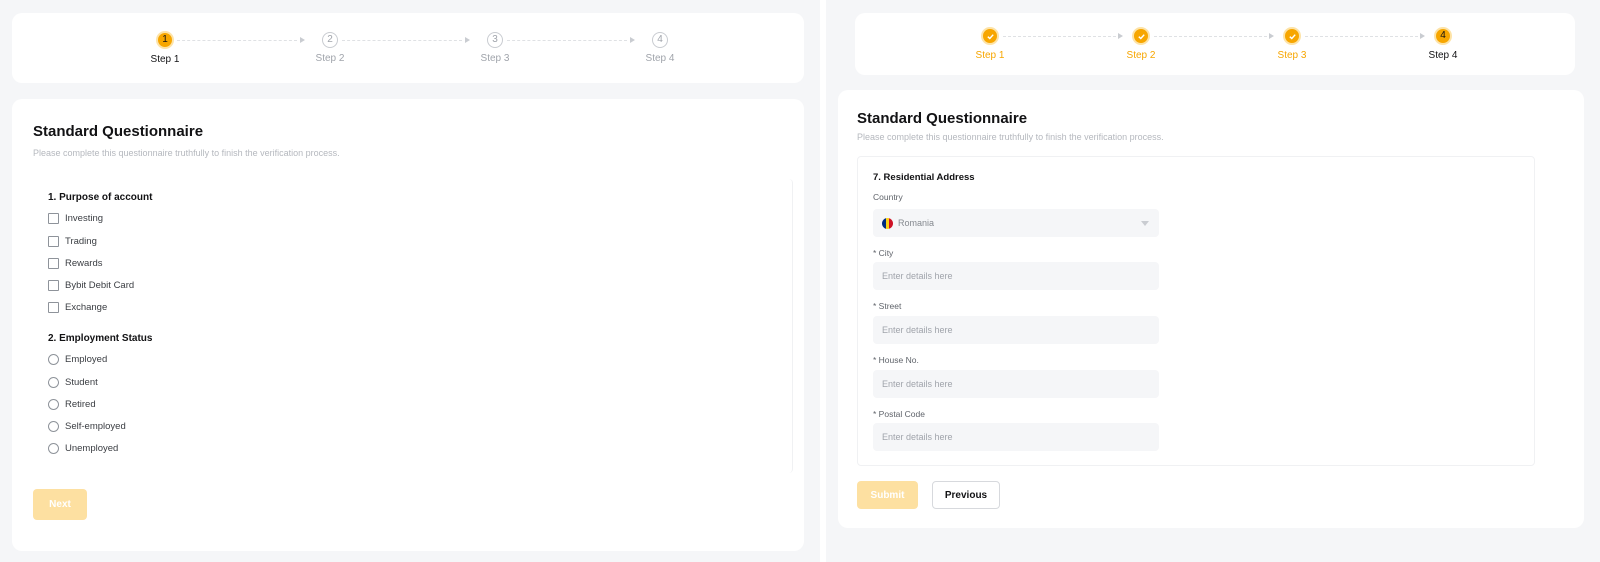 Image resolution: width=1600 pixels, height=562 pixels. Describe the element at coordinates (887, 495) in the screenshot. I see `submit-button: Submit` at that location.